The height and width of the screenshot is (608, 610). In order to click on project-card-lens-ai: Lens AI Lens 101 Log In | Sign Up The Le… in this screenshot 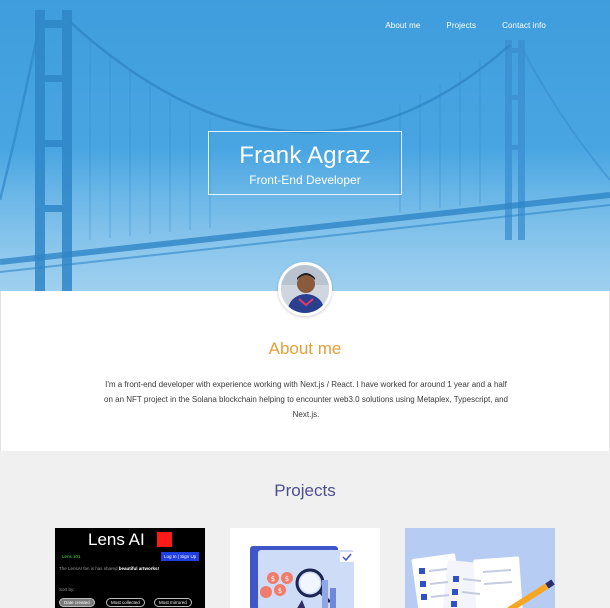, I will do `click(130, 568)`.